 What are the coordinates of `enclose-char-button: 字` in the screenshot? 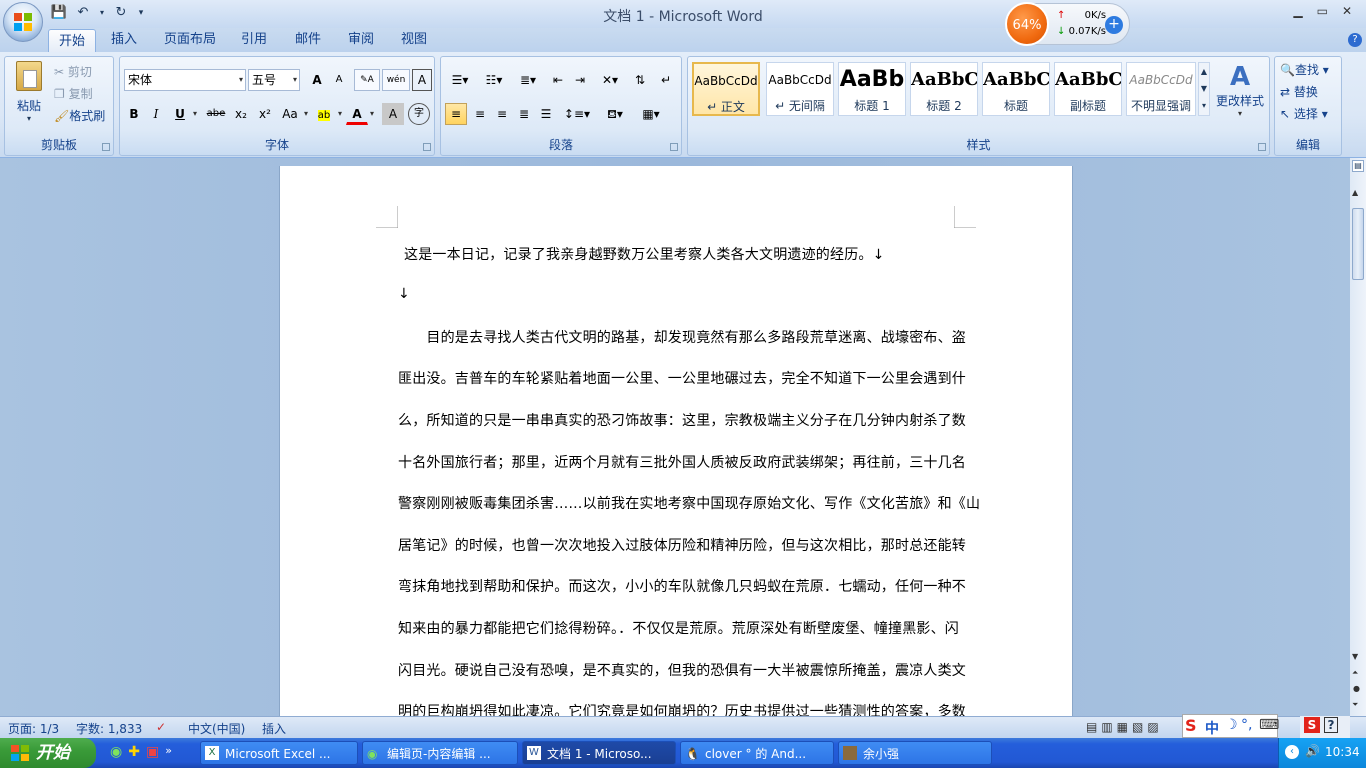 It's located at (419, 114).